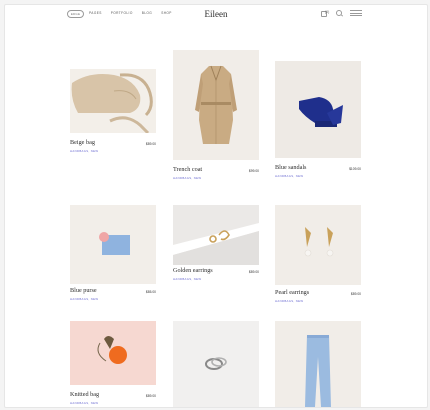 Image resolution: width=430 pixels, height=410 pixels. Describe the element at coordinates (253, 171) in the screenshot. I see `product-price: $99.00` at that location.